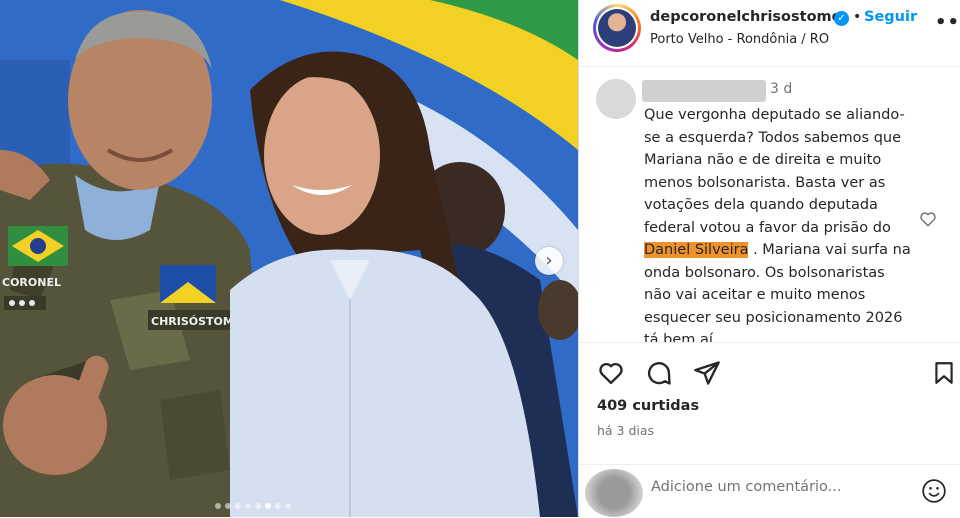 Image resolution: width=960 pixels, height=518 pixels. Describe the element at coordinates (947, 22) in the screenshot. I see `more-options-button: •••` at that location.